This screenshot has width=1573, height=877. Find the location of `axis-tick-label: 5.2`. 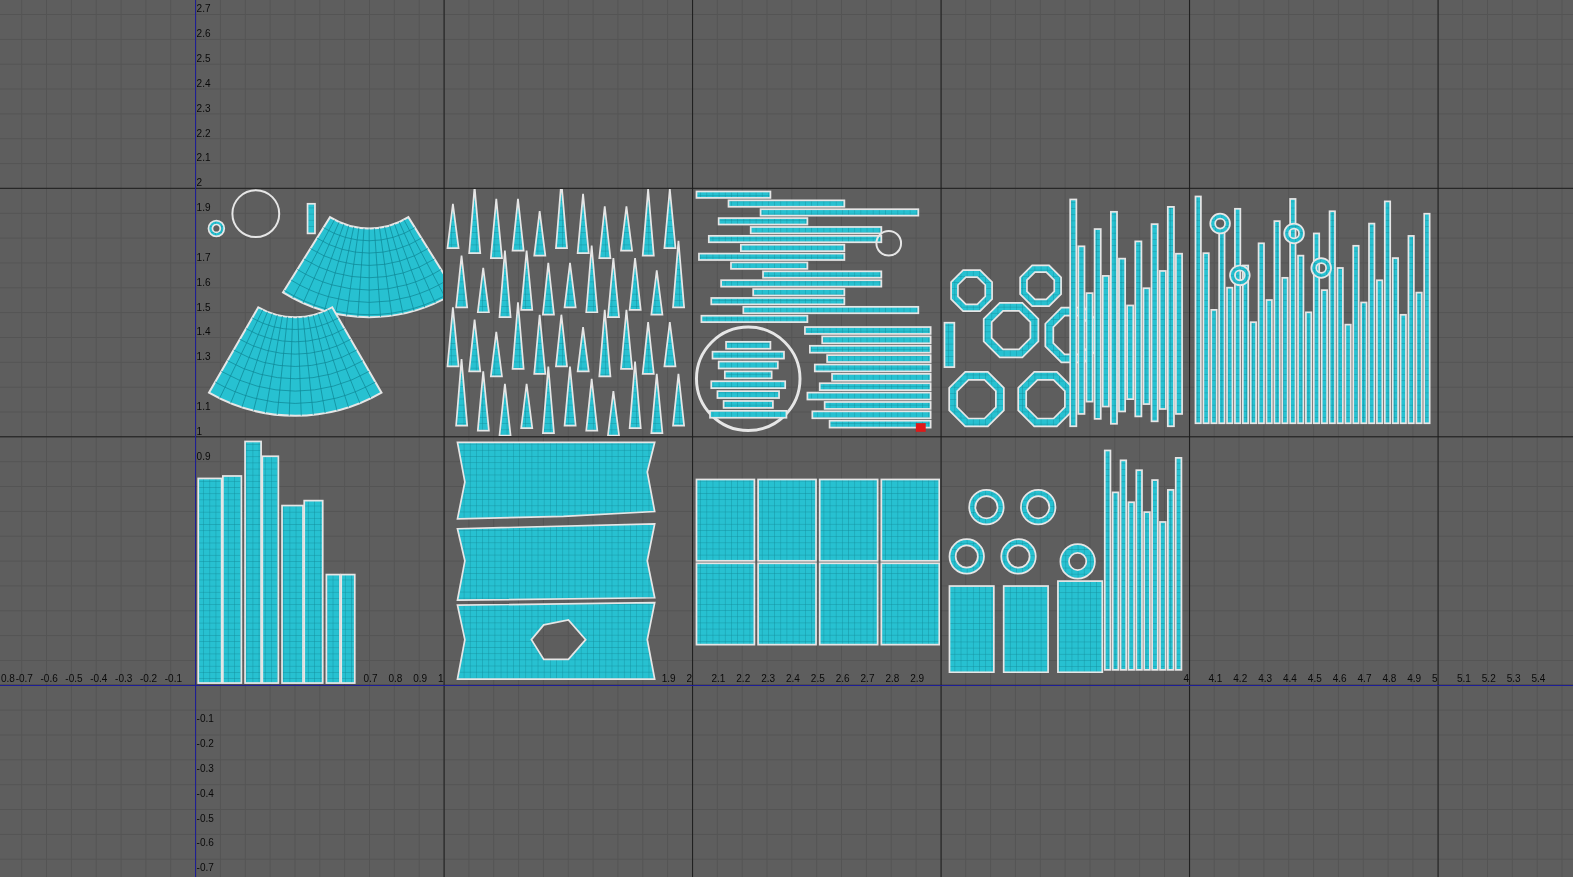

axis-tick-label: 5.2 is located at coordinates (1488, 679).